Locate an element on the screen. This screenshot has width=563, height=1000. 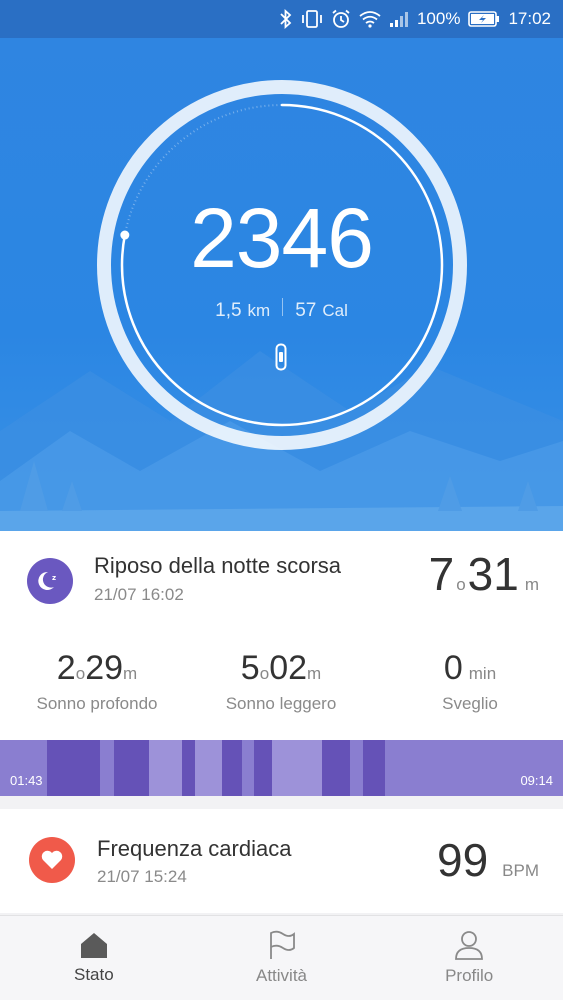
sleep-total-minutes: 31 is located at coordinates (493, 574).